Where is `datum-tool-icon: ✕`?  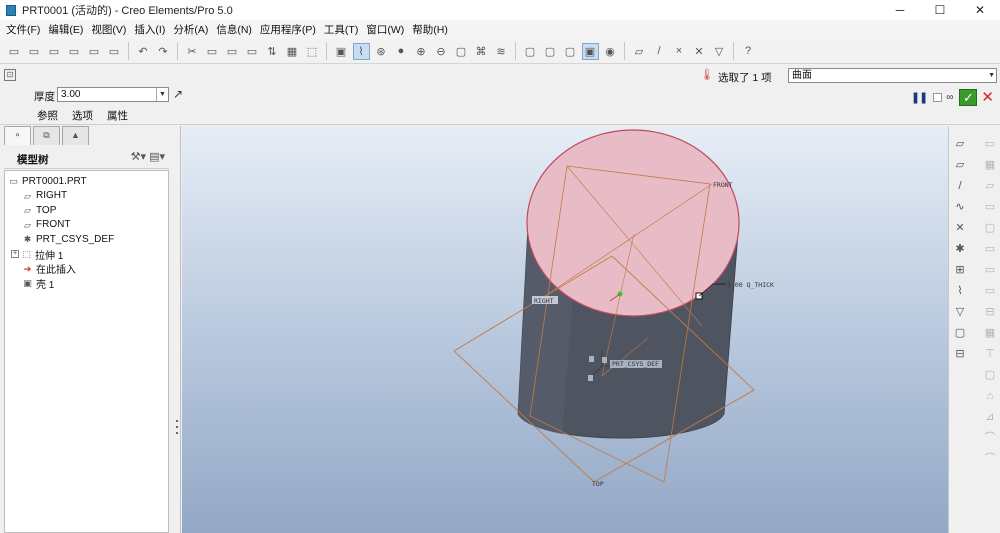
datum-tool-icon: ✕ is located at coordinates (960, 228).